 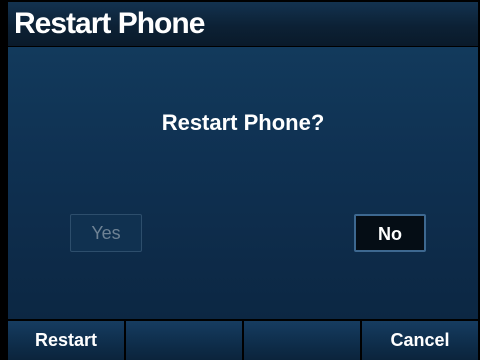 What do you see at coordinates (243, 24) in the screenshot?
I see `title-bar: Restart Phone` at bounding box center [243, 24].